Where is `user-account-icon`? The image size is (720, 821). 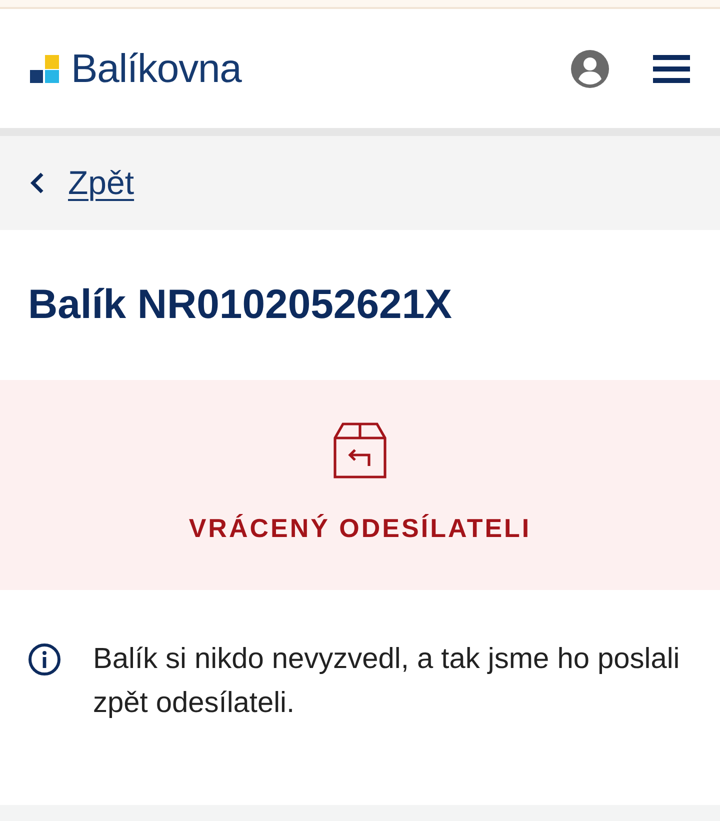
user-account-icon is located at coordinates (590, 69).